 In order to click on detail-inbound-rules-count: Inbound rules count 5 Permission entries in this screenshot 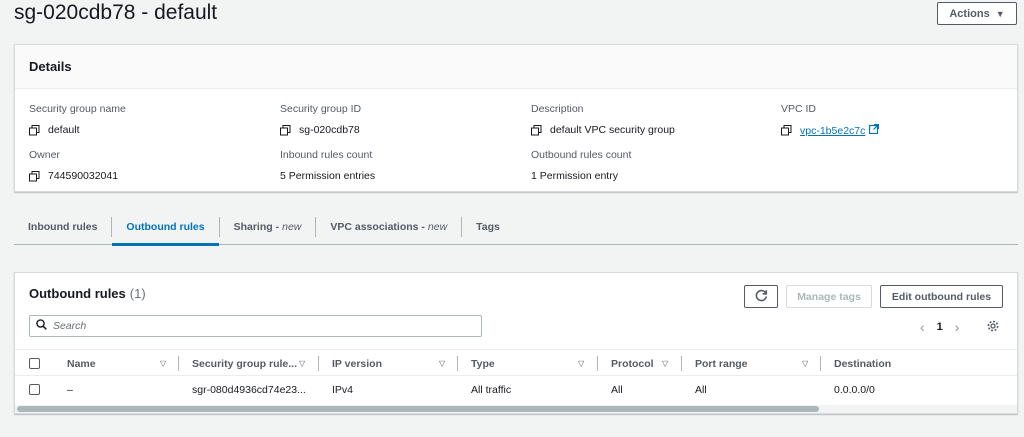, I will do `click(327, 165)`.